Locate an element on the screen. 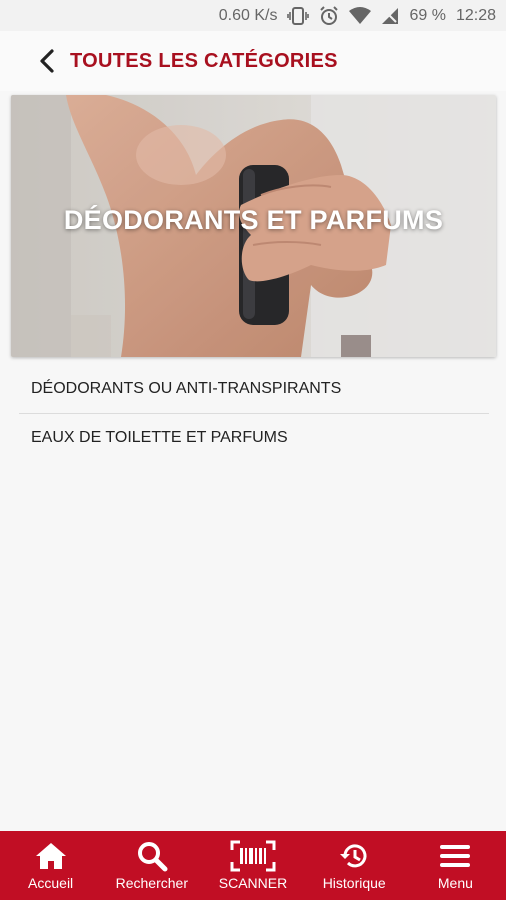 This screenshot has width=506, height=900. page-title: TOUTES LES CATÉGORIES is located at coordinates (204, 60).